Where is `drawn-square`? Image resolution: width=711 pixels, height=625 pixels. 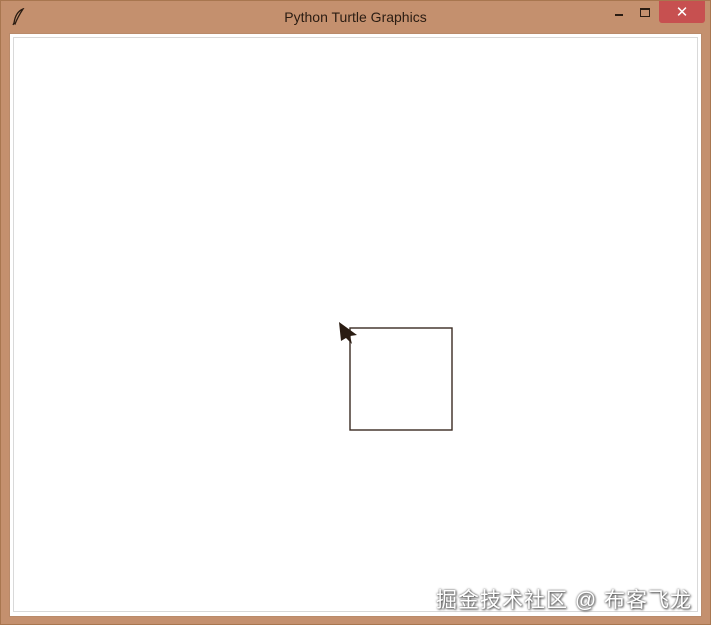 drawn-square is located at coordinates (401, 379).